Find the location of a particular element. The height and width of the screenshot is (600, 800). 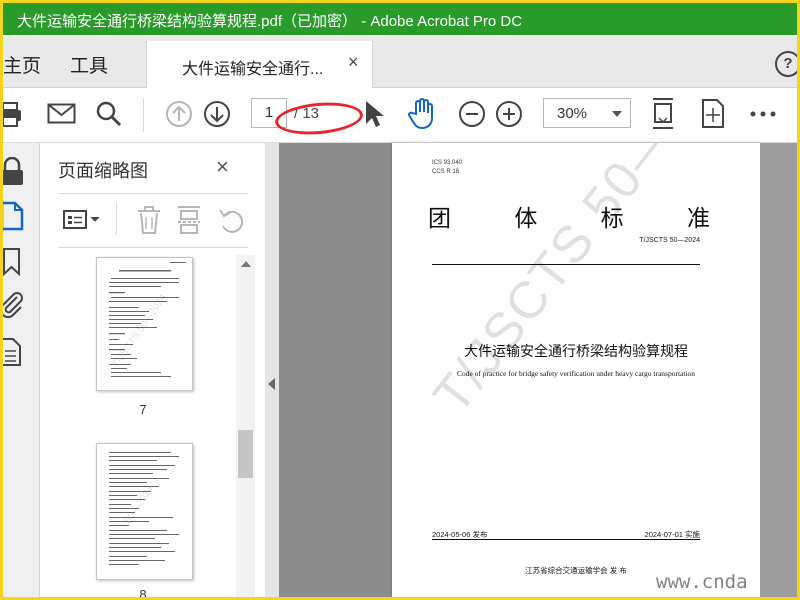

scroll-up-icon is located at coordinates (246, 264).